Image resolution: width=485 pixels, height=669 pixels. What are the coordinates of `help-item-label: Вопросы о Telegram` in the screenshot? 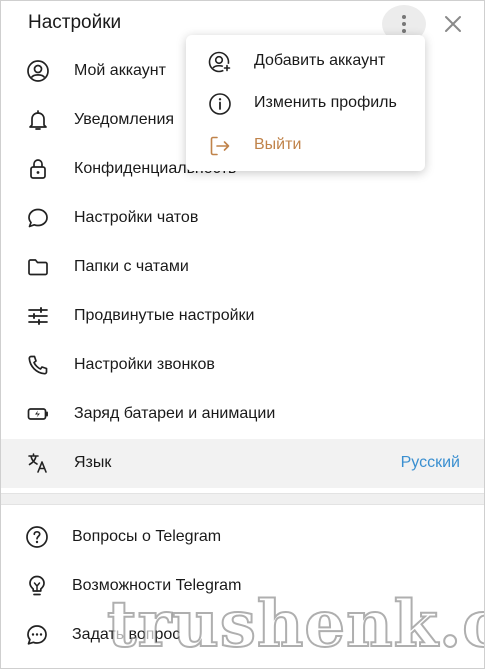 It's located at (147, 536).